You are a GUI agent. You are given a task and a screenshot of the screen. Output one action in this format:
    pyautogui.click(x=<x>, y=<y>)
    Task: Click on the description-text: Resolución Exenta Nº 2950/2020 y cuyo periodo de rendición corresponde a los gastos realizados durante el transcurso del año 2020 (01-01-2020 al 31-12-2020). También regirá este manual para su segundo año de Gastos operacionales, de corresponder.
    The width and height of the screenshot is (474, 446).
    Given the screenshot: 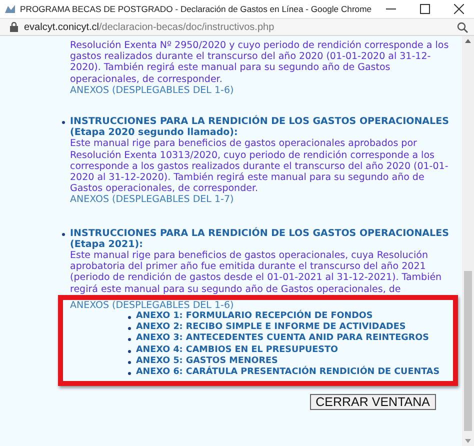 What is the action you would take?
    pyautogui.click(x=260, y=62)
    